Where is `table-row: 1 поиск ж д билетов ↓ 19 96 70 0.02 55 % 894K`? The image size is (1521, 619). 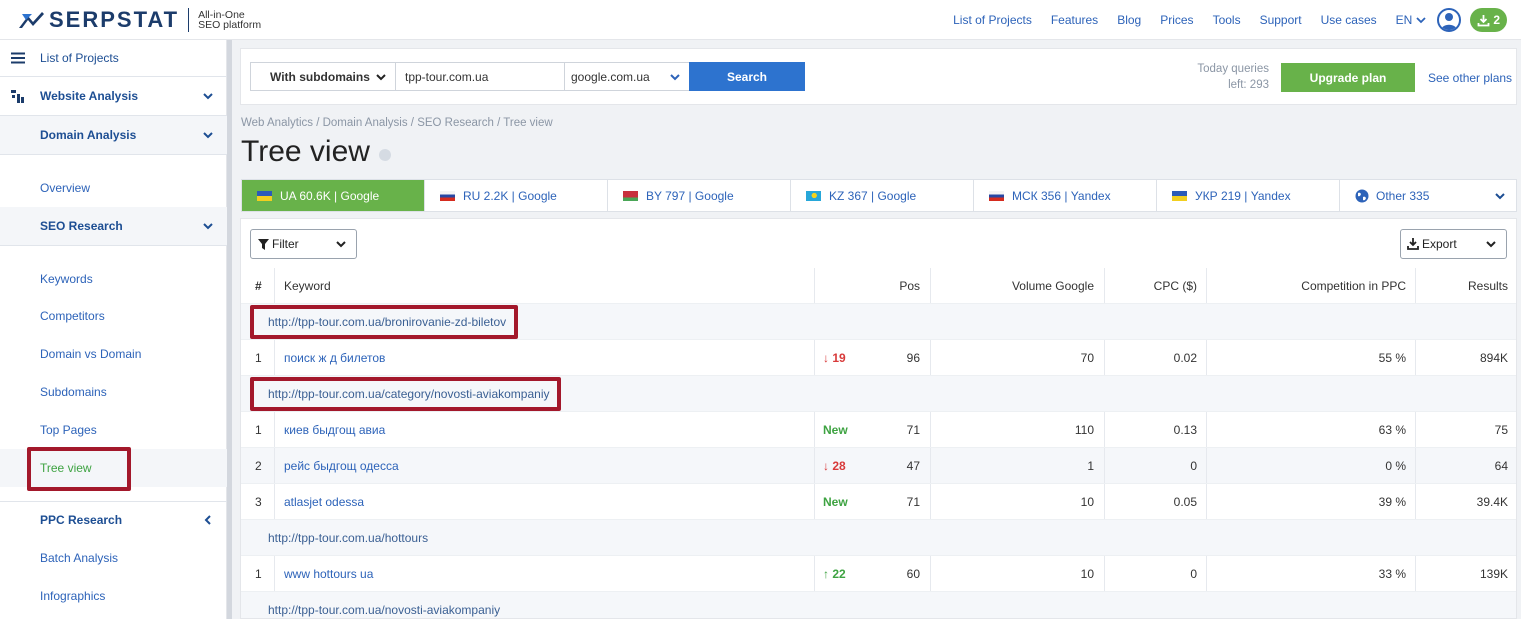 table-row: 1 поиск ж д билетов ↓ 19 96 70 0.02 55 % 894K is located at coordinates (878, 358).